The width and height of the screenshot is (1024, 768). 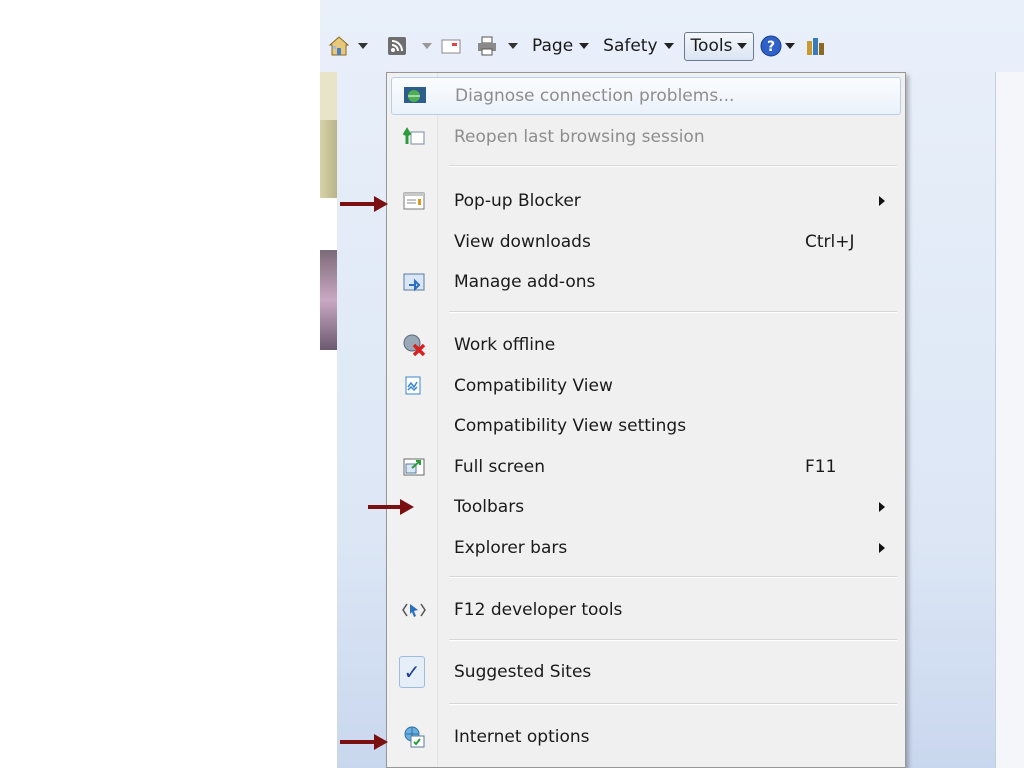 I want to click on page-menu-label: Page, so click(x=553, y=46).